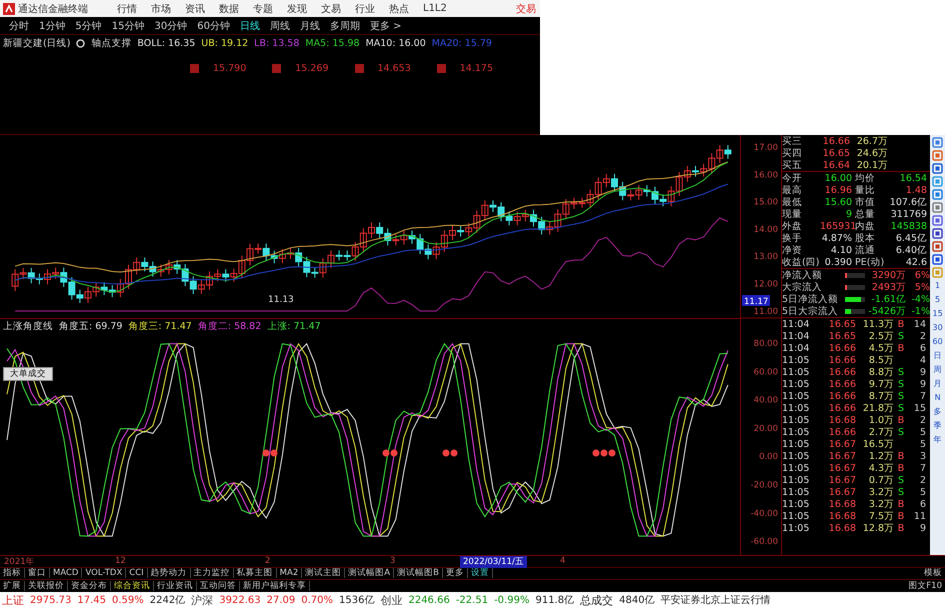 This screenshot has height=609, width=945. Describe the element at coordinates (842, 420) in the screenshot. I see `tick-price: 16.68` at that location.